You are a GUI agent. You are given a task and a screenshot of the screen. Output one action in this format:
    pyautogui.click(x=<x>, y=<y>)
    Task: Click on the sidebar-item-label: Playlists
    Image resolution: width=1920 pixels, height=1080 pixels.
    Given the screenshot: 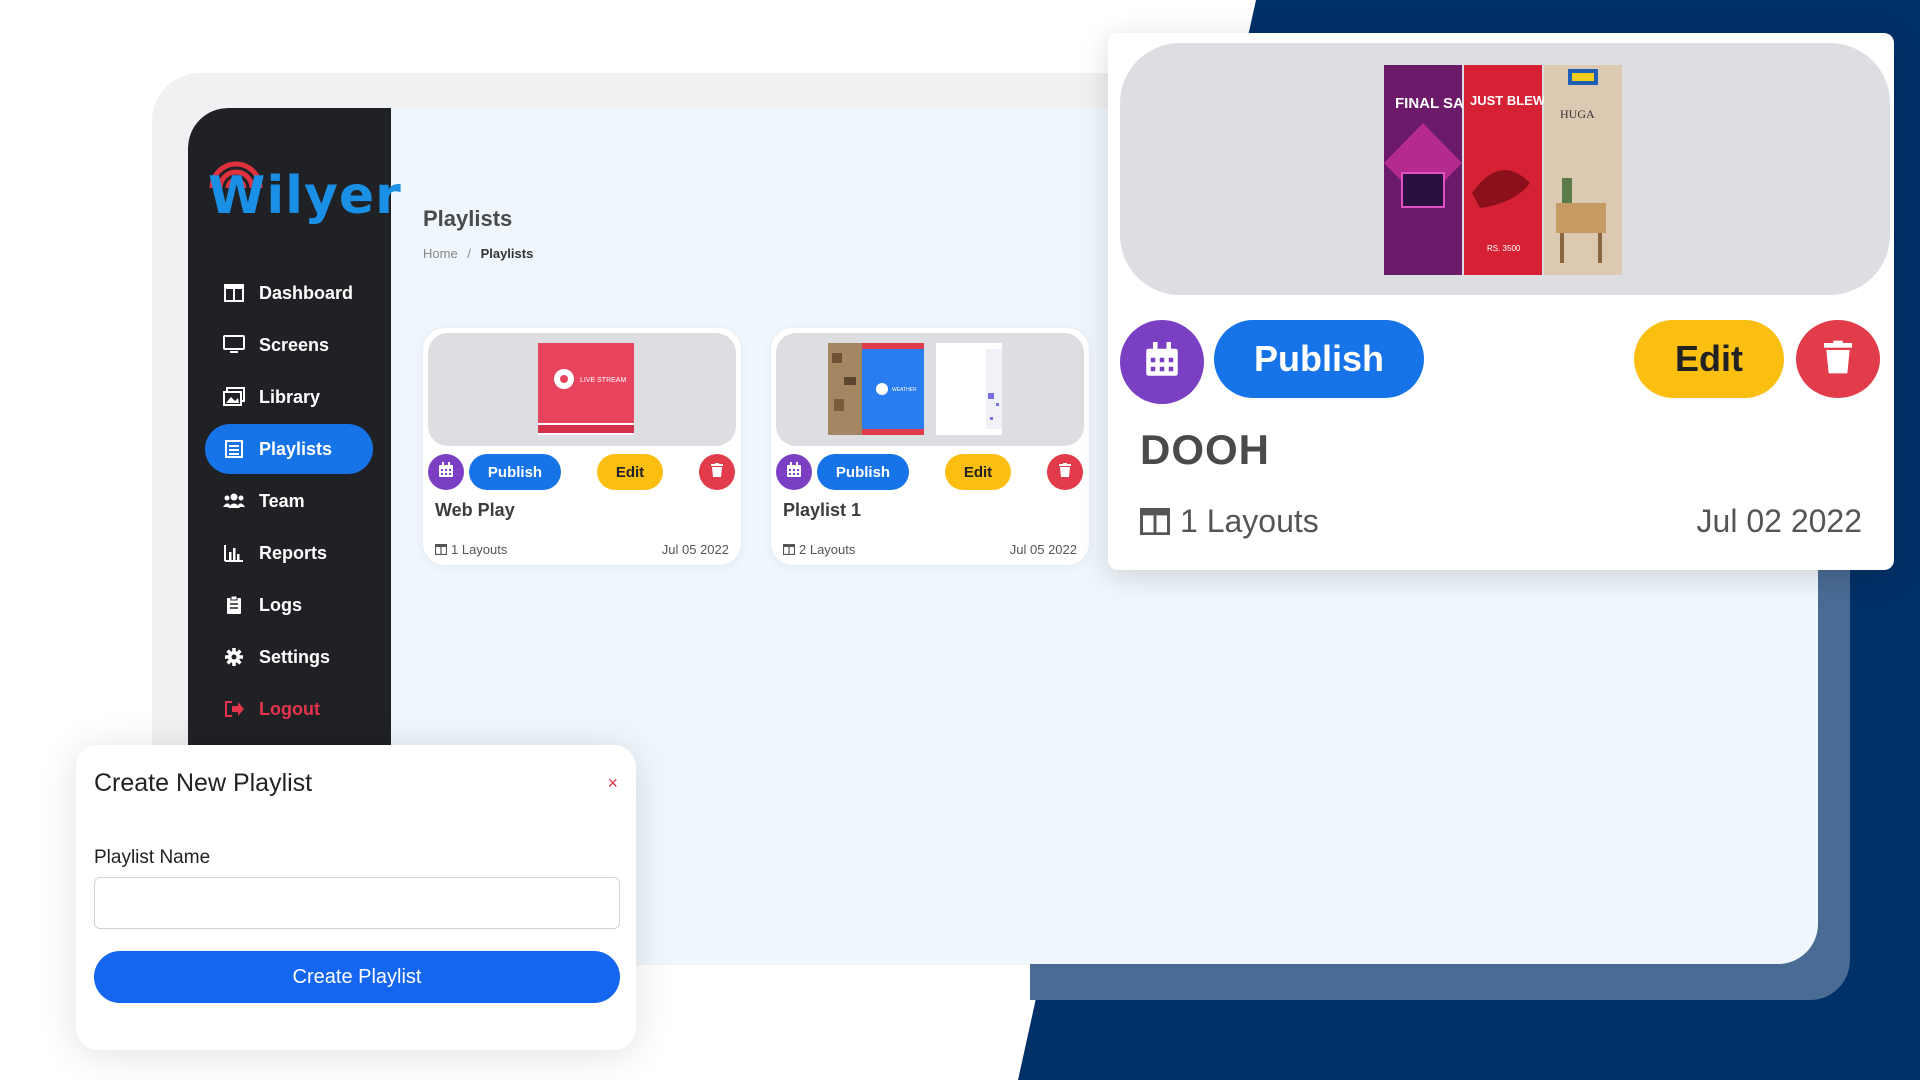 What is the action you would take?
    pyautogui.click(x=296, y=448)
    